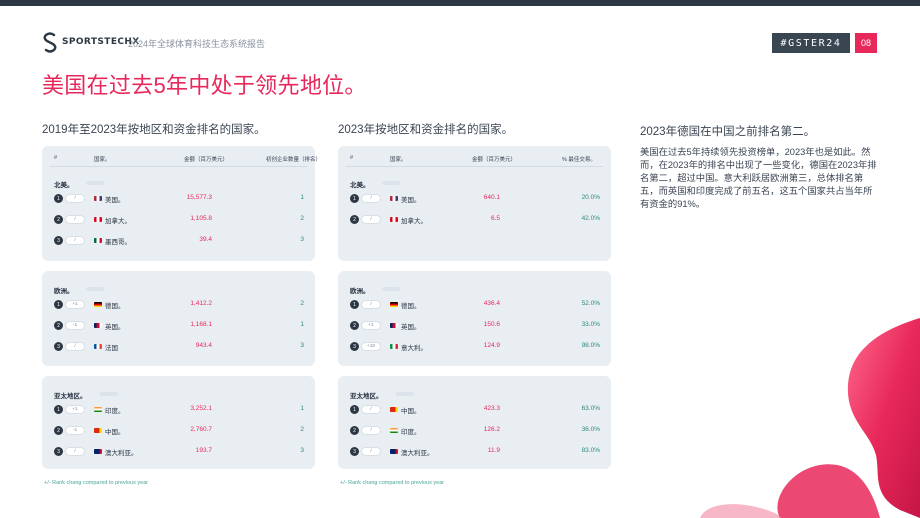 Image resolution: width=920 pixels, height=518 pixels. I want to click on decorative-swoosh-graphic, so click(810, 418).